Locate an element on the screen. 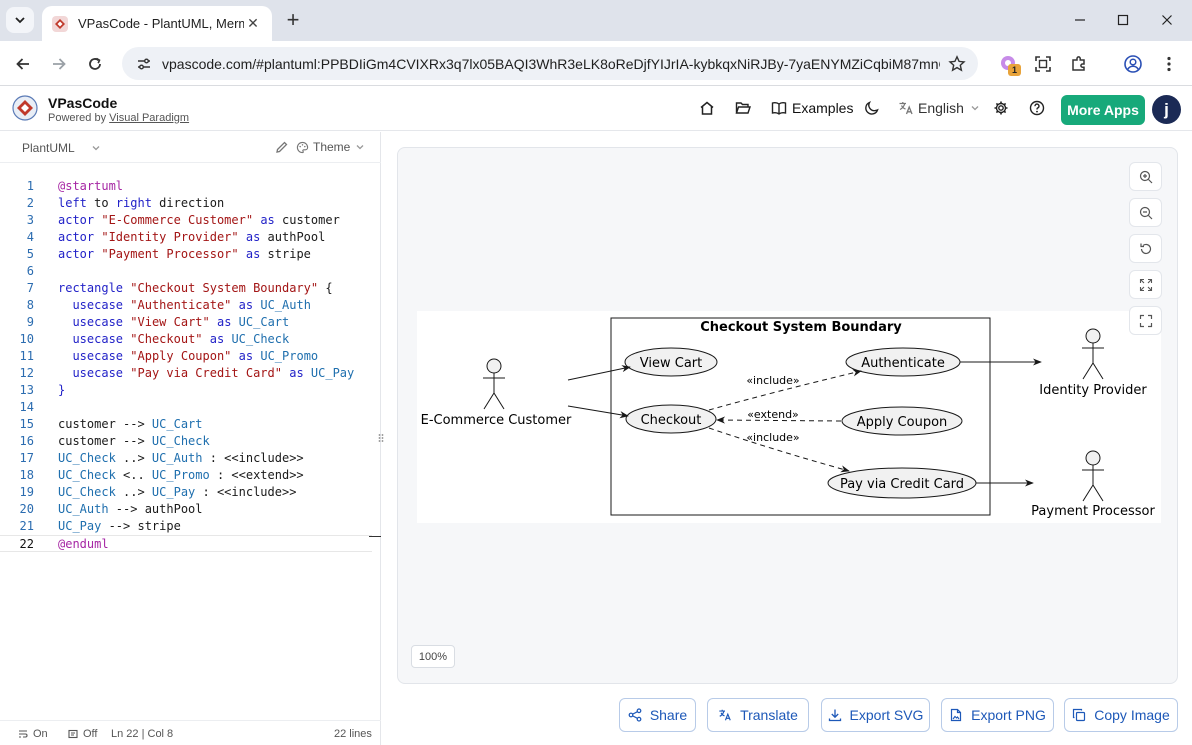  actor-identity-provider is located at coordinates (1093, 354).